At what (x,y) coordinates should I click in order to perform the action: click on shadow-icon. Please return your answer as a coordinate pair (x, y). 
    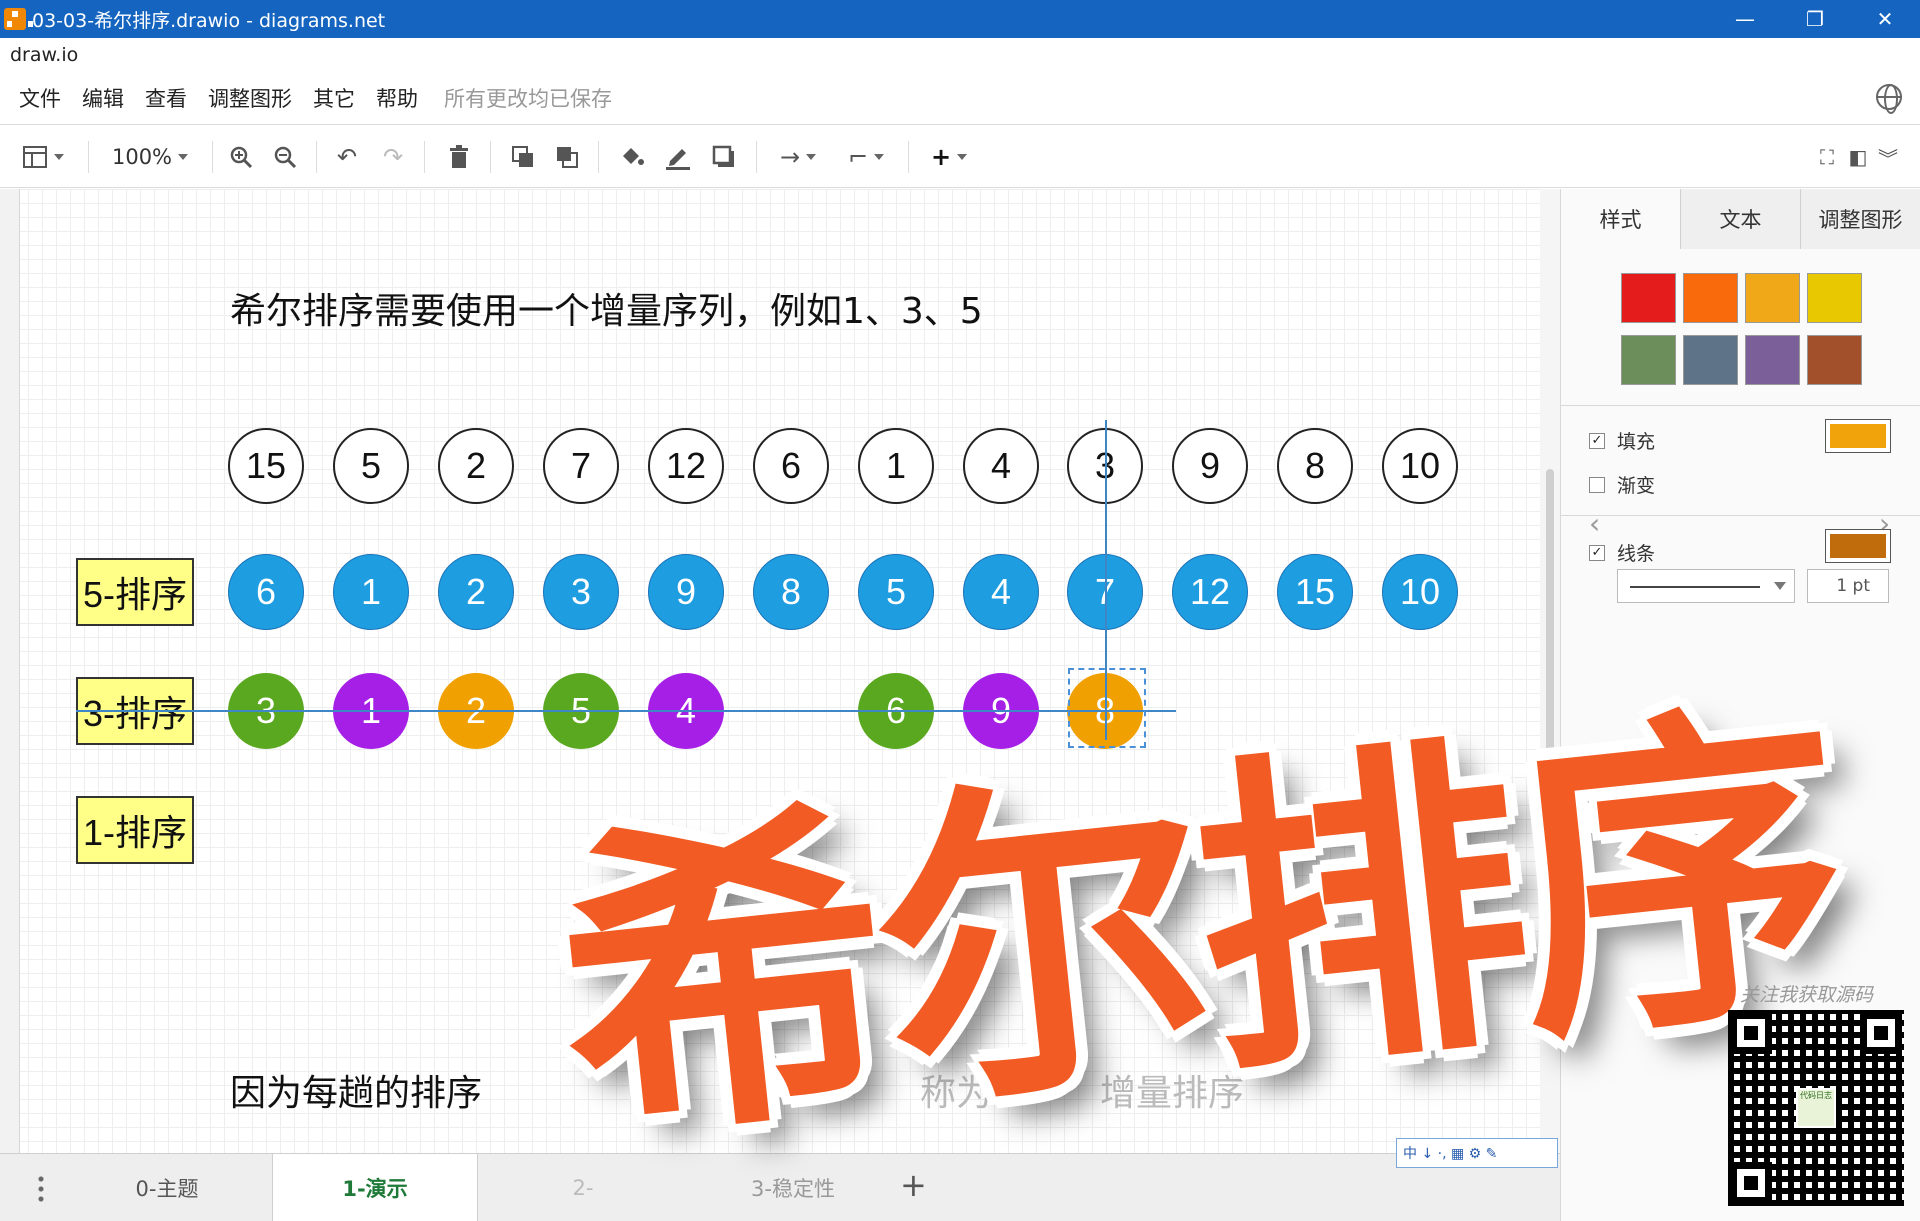
    Looking at the image, I should click on (723, 156).